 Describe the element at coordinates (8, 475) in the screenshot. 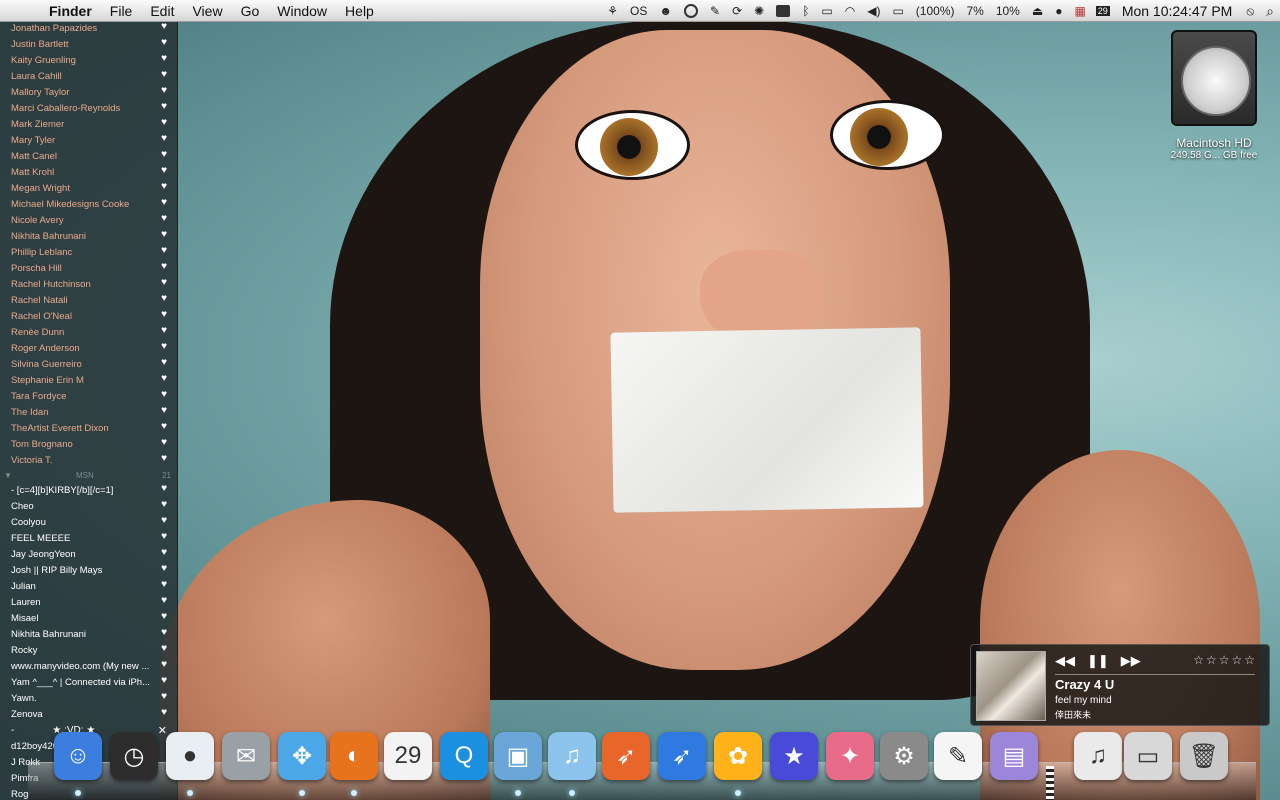

I see `disclosure-triangle-icon: ▼` at that location.